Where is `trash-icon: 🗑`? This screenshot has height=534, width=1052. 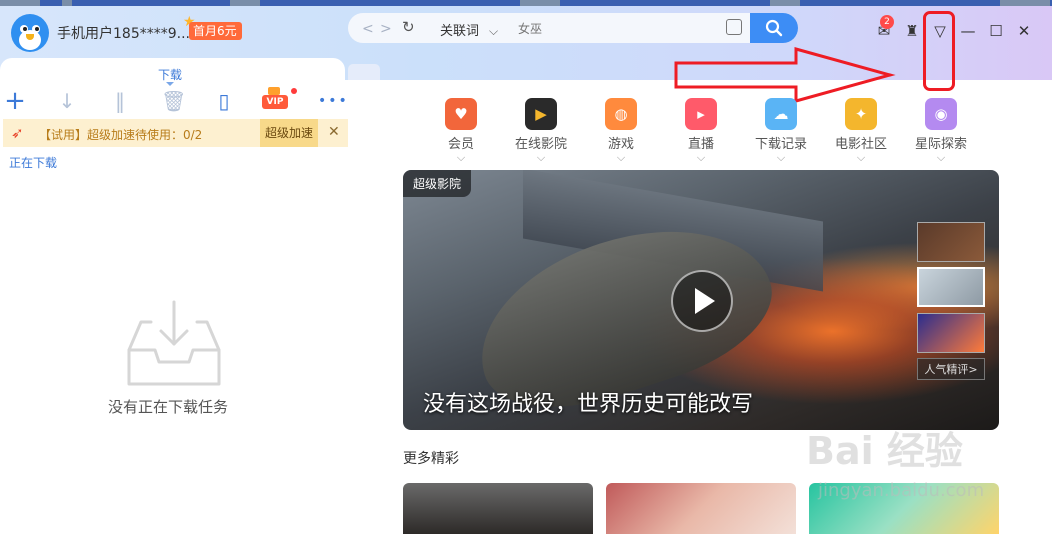
trash-icon: 🗑 is located at coordinates (173, 101).